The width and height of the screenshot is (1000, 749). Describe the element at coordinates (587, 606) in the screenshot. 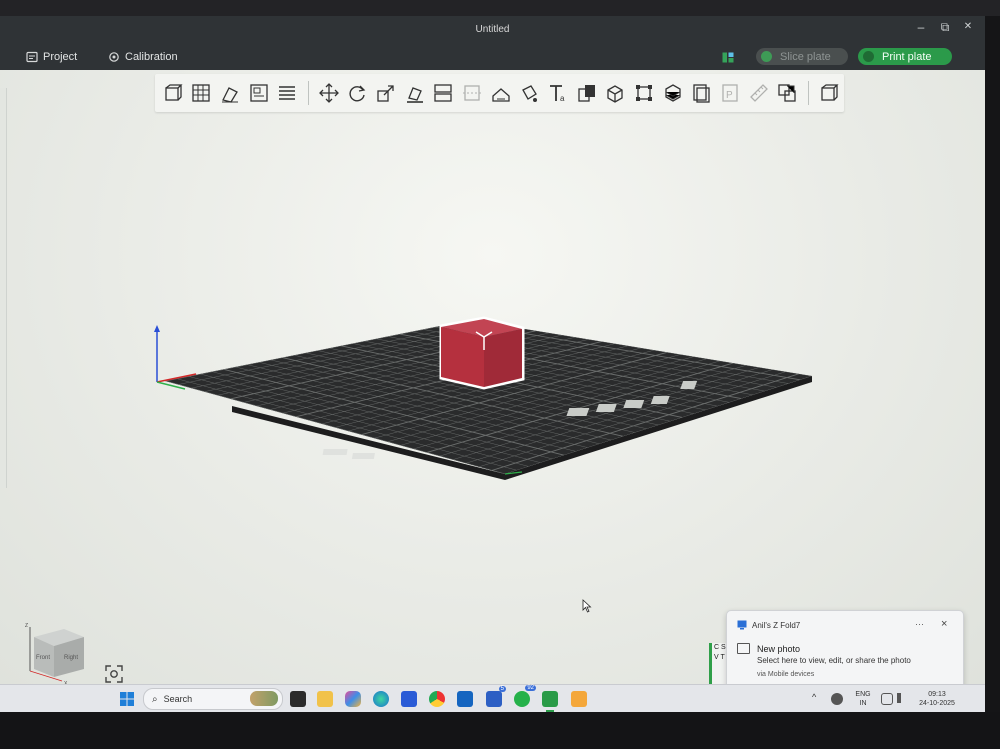

I see `mouse-cursor-icon` at that location.